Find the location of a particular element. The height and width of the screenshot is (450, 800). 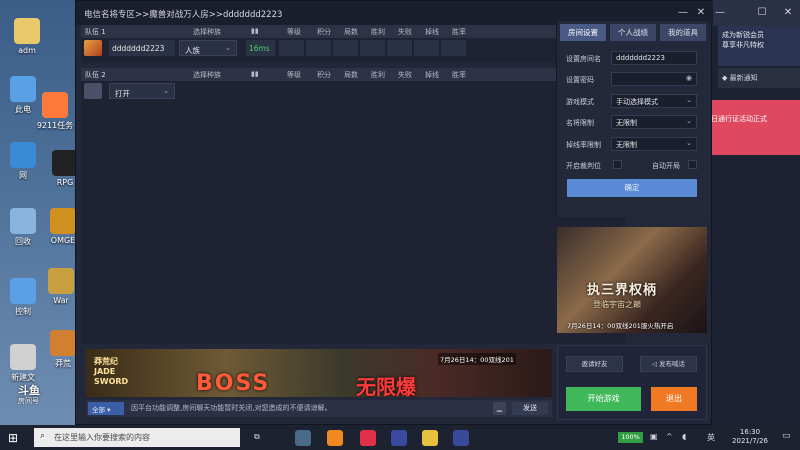

broadcast-button: ◁ 发布喊话 is located at coordinates (668, 364).